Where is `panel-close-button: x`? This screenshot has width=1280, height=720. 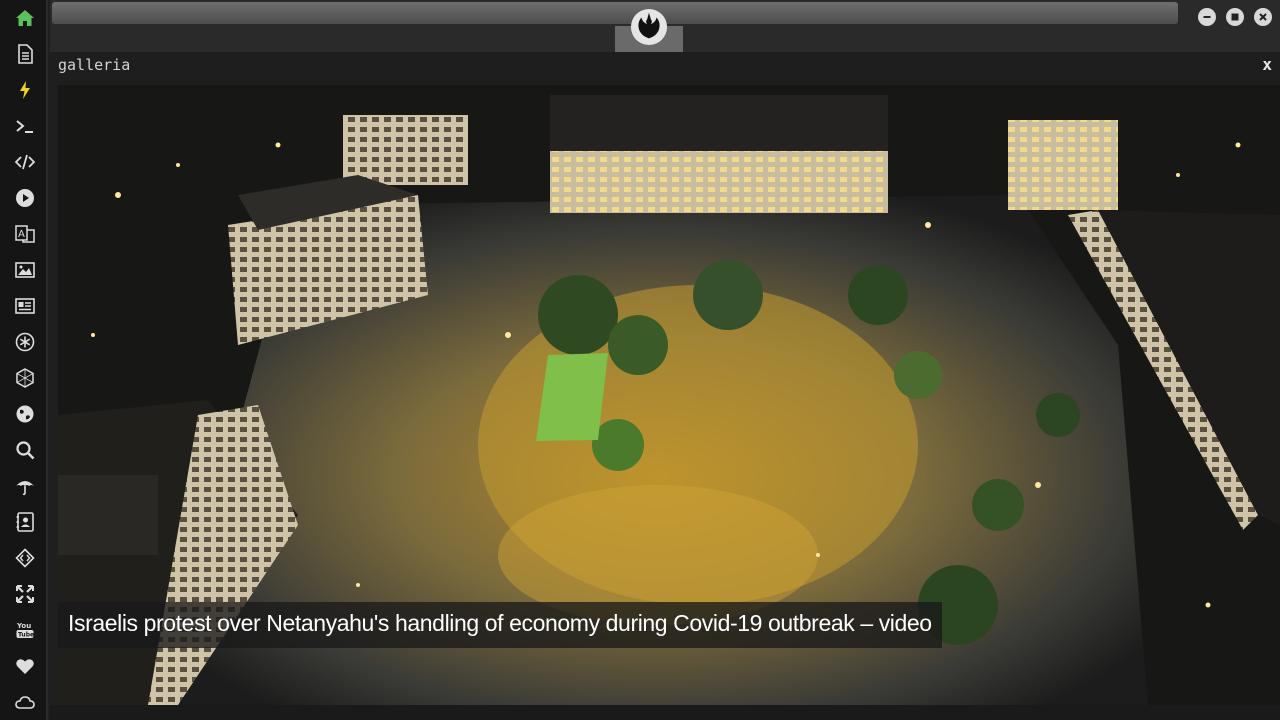 panel-close-button: x is located at coordinates (1267, 64).